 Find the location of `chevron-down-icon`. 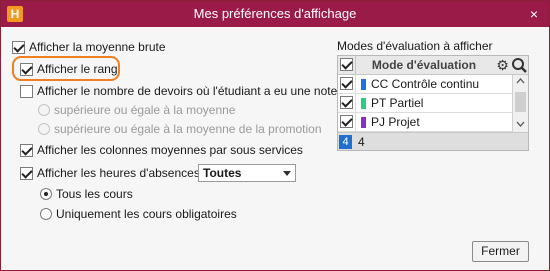

chevron-down-icon is located at coordinates (287, 173).